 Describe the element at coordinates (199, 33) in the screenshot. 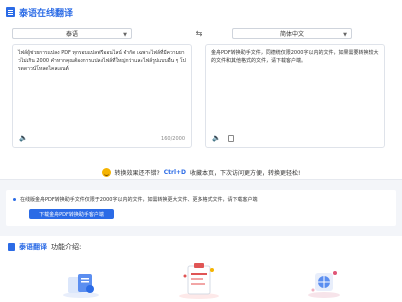

I see `swap-languages-icon: ⇆` at that location.